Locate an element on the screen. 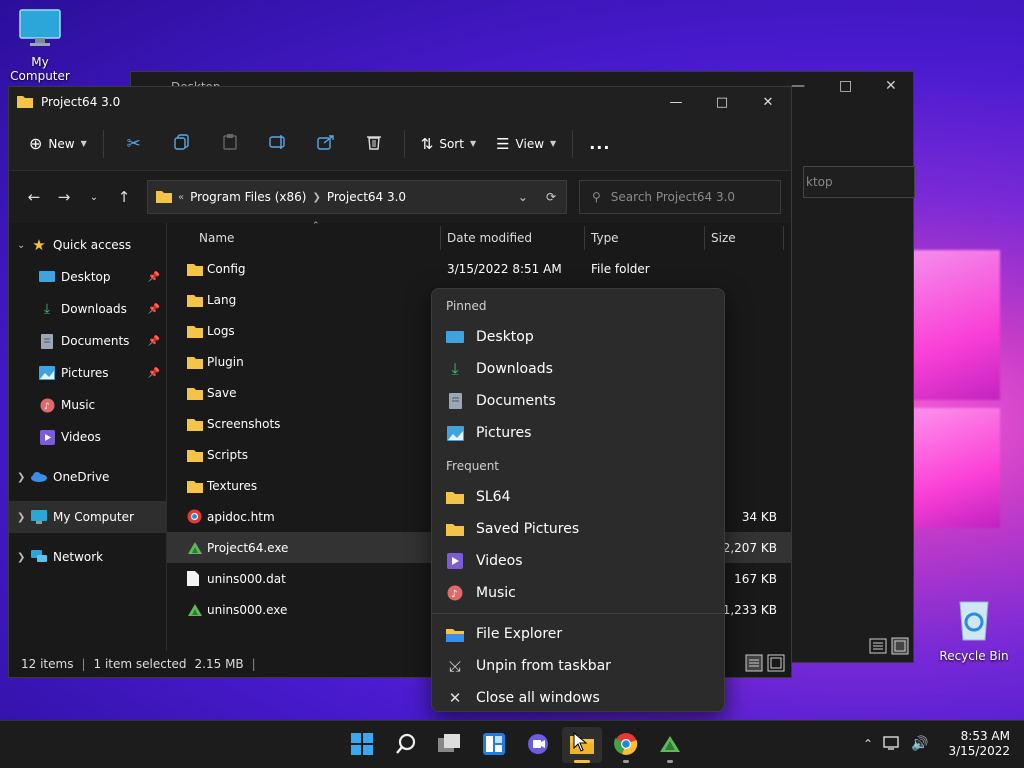  share-button is located at coordinates (326, 143).